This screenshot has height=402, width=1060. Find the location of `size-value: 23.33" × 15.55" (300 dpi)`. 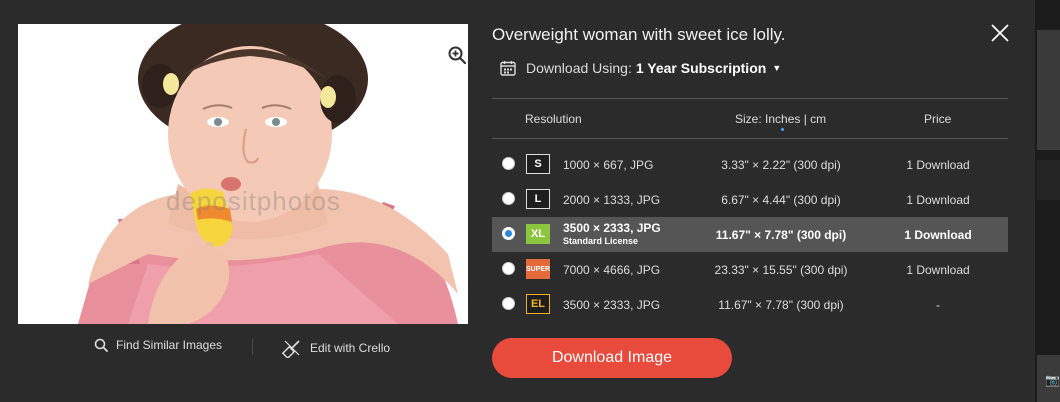

size-value: 23.33" × 15.55" (300 dpi) is located at coordinates (781, 270).